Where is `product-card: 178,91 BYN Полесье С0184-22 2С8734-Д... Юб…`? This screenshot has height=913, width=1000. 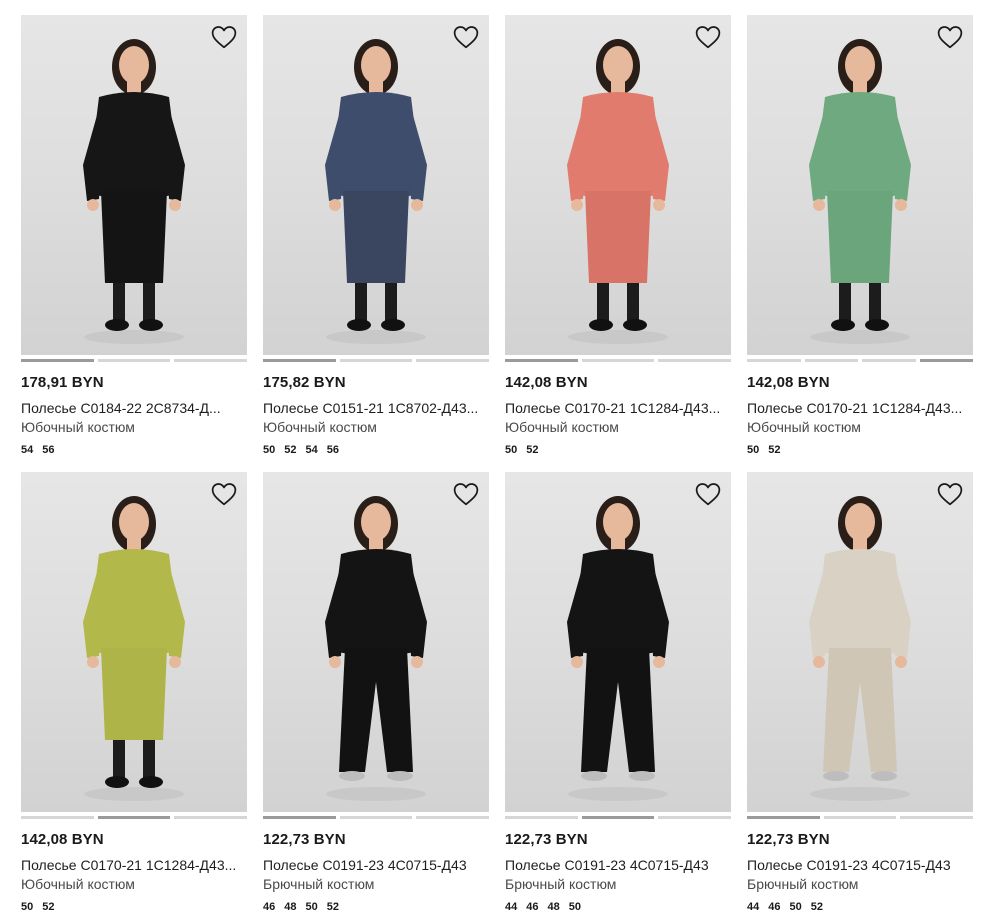
product-card: 178,91 BYN Полесье С0184-22 2С8734-Д... Юб… is located at coordinates (134, 235).